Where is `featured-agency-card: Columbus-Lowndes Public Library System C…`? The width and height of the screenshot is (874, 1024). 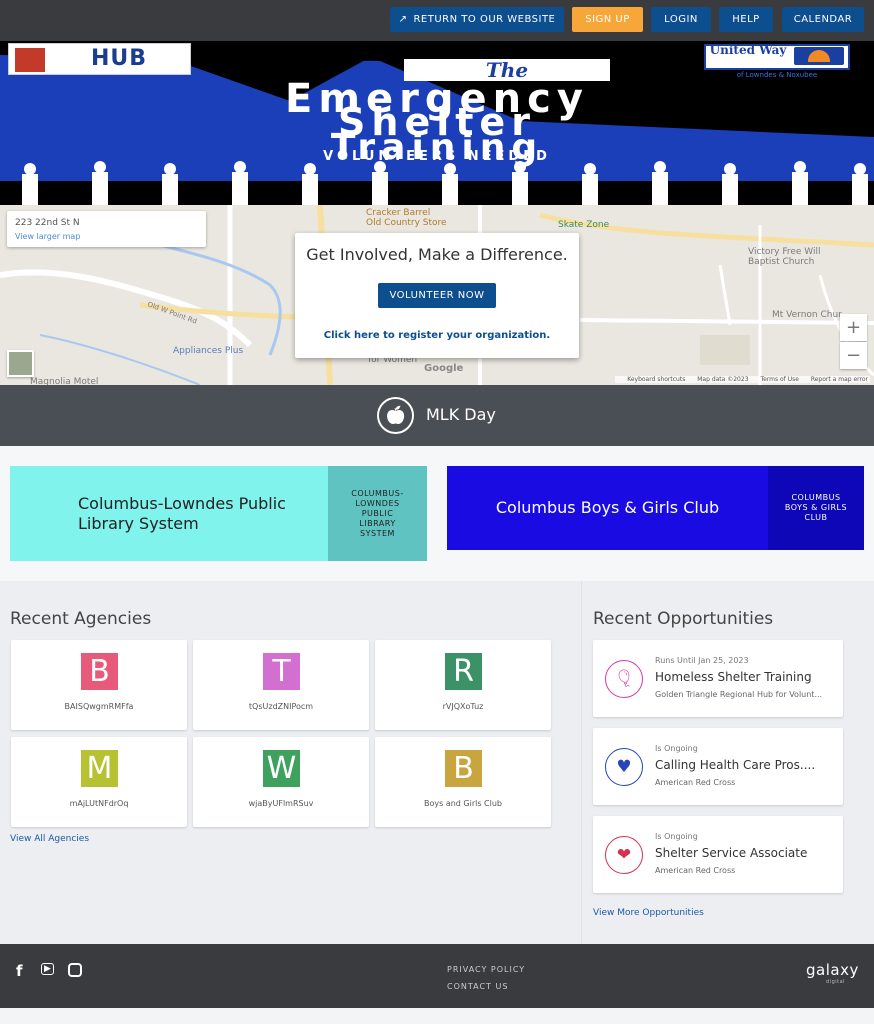
featured-agency-card: Columbus-Lowndes Public Library System C… is located at coordinates (218, 513).